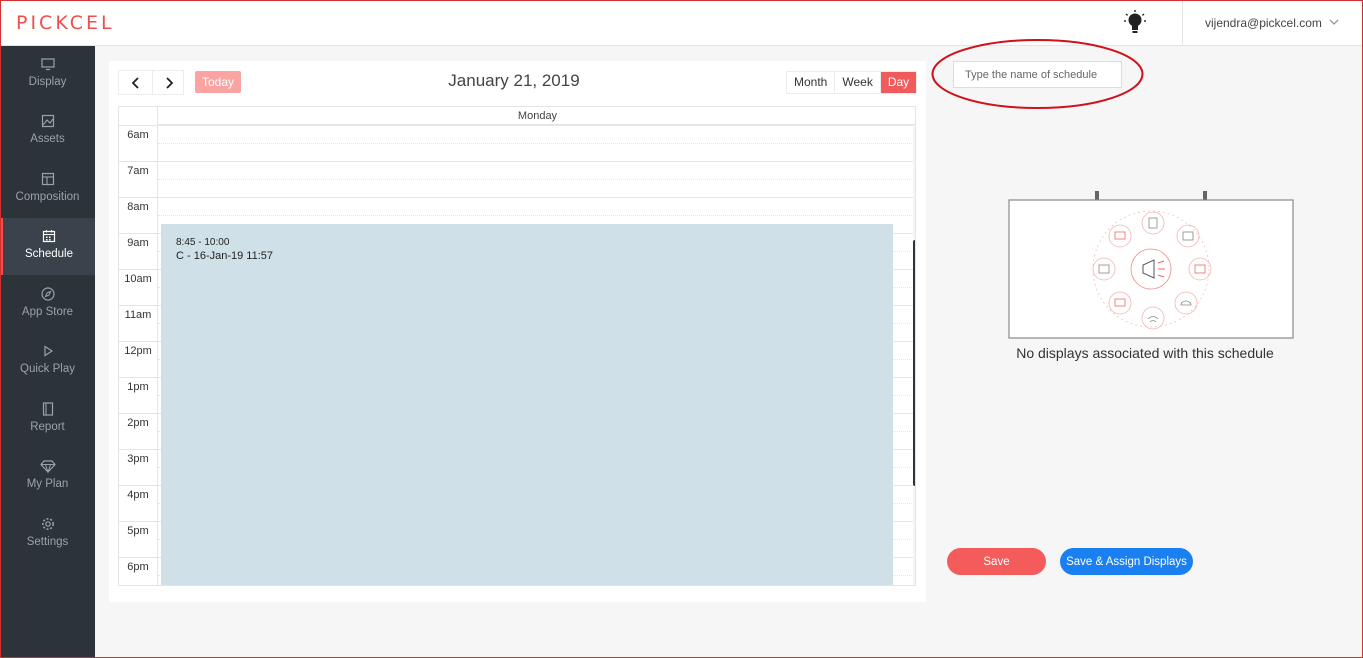 This screenshot has height=658, width=1363. What do you see at coordinates (47, 246) in the screenshot?
I see `sidebar-item-schedule: Schedule` at bounding box center [47, 246].